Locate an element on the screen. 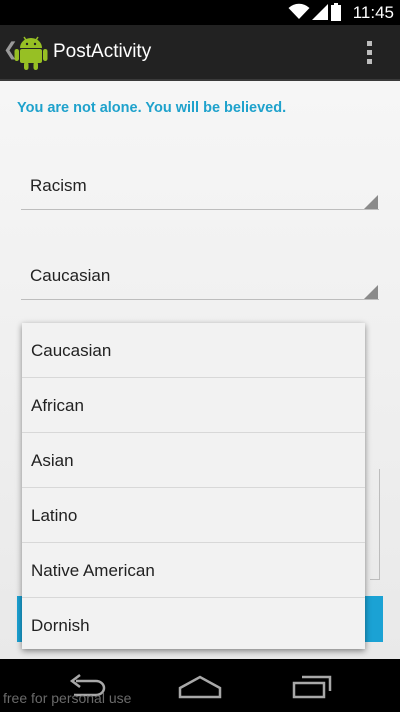 The height and width of the screenshot is (712, 400). category-spinner-value: Racism is located at coordinates (58, 185).